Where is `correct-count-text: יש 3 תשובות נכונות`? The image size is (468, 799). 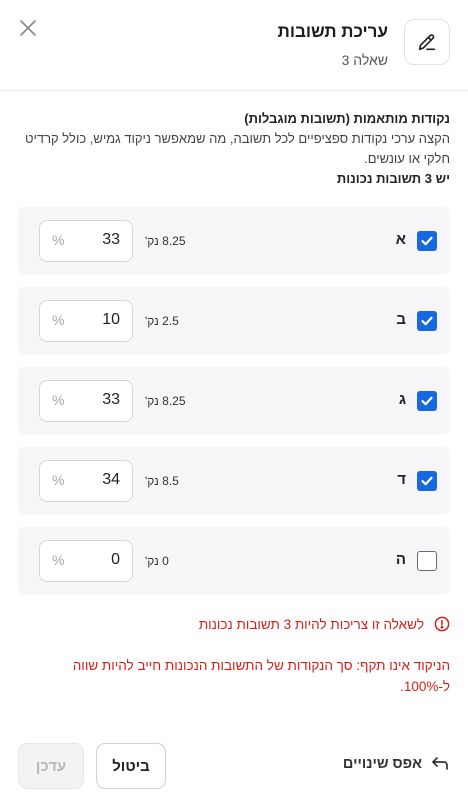
correct-count-text: יש 3 תשובות נכונות is located at coordinates (393, 178).